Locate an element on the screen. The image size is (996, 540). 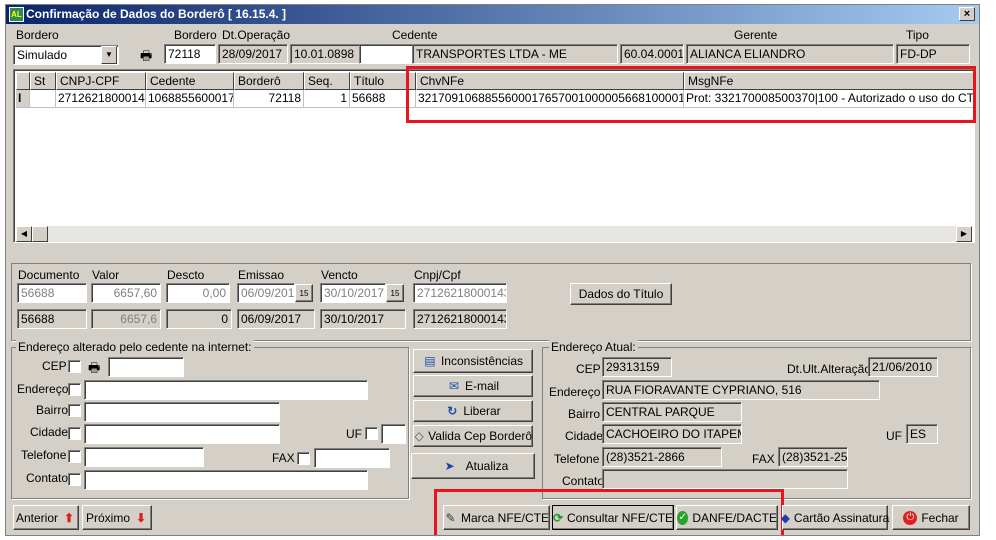
grid-header-bordero: Borderô is located at coordinates (269, 81).